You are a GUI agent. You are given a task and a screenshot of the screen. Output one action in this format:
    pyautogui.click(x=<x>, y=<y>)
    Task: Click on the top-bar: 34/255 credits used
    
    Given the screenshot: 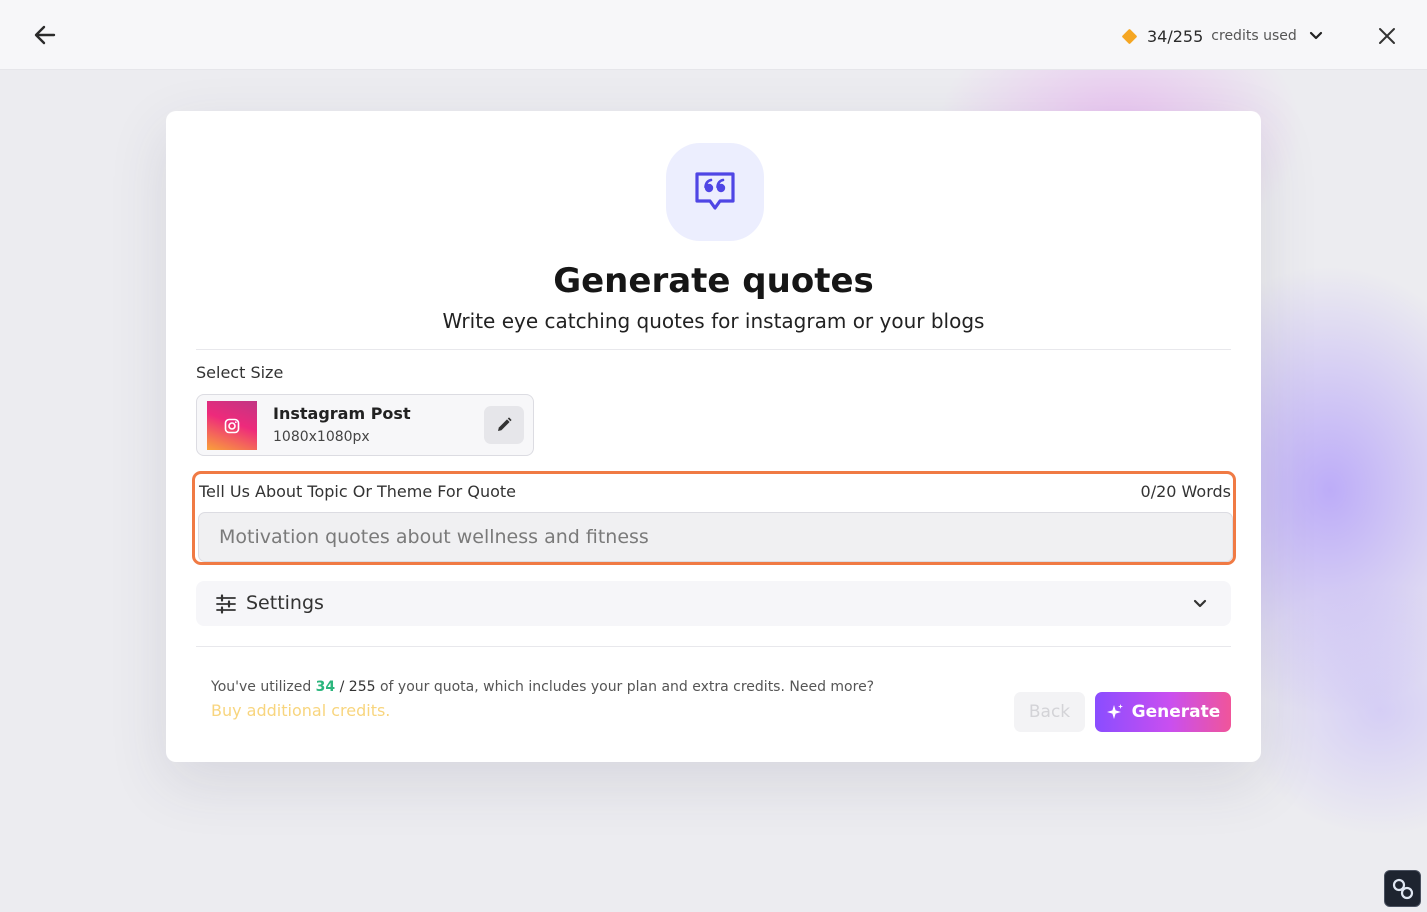 What is the action you would take?
    pyautogui.click(x=713, y=35)
    